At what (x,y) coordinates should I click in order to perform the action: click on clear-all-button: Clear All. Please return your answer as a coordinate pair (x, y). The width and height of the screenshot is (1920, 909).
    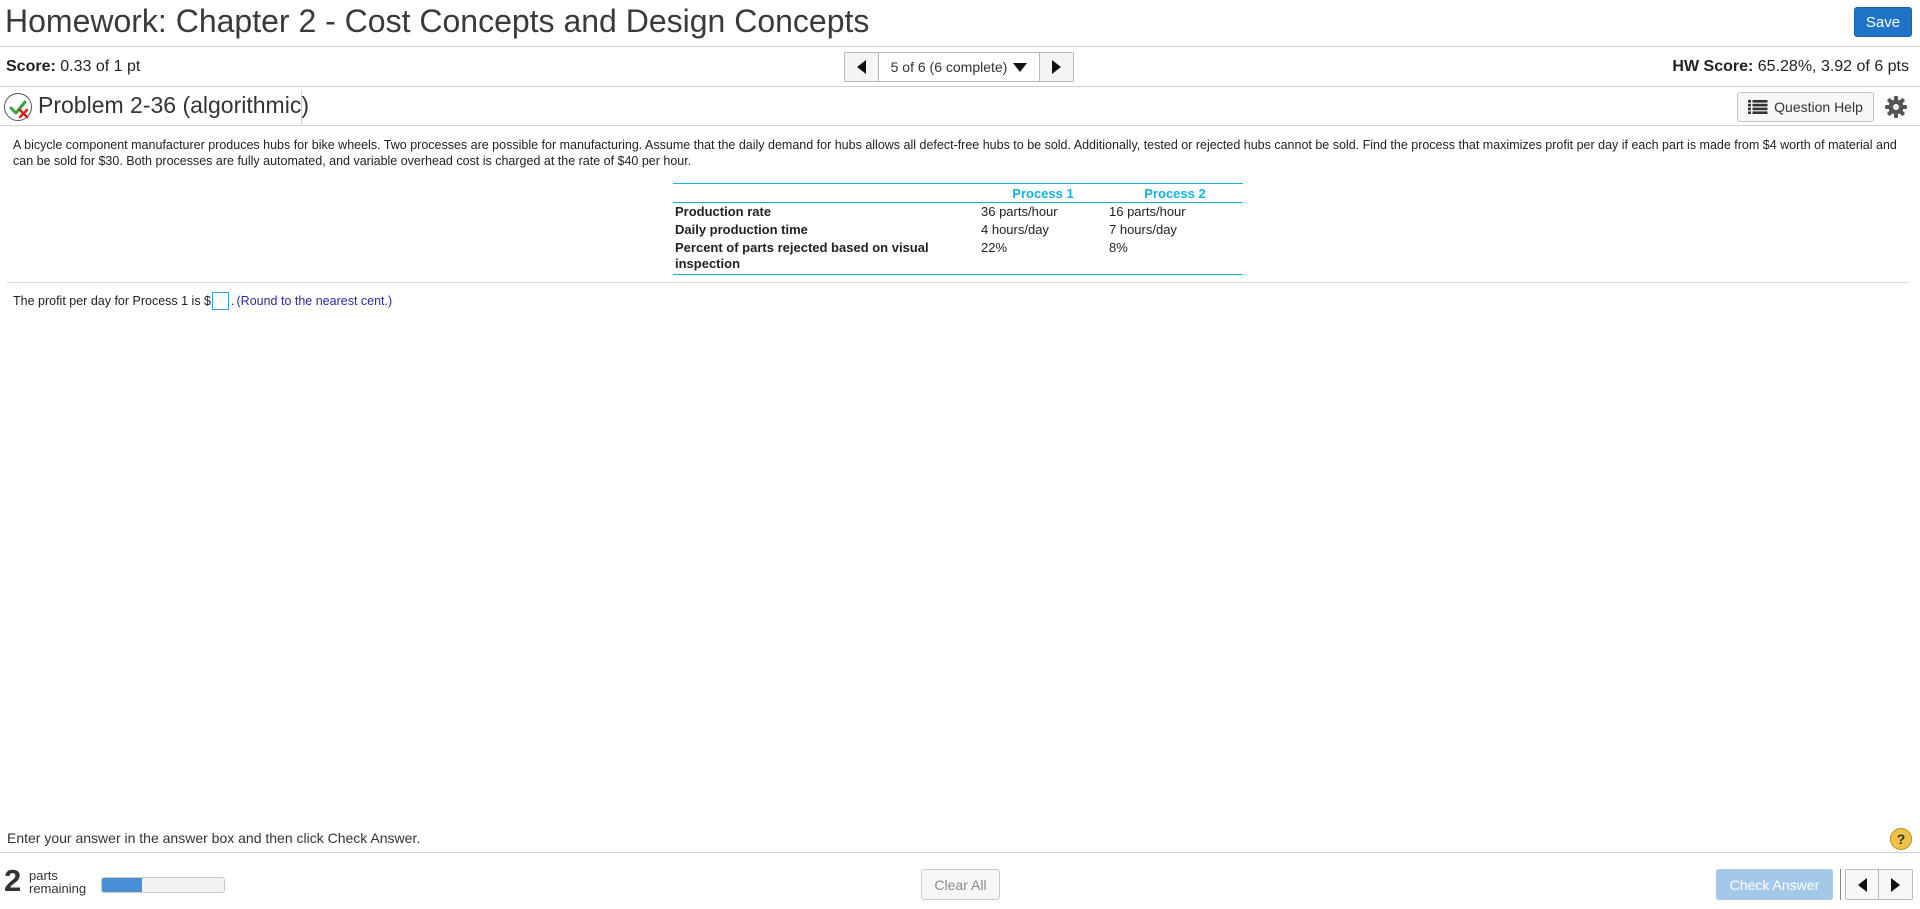
    Looking at the image, I should click on (960, 884).